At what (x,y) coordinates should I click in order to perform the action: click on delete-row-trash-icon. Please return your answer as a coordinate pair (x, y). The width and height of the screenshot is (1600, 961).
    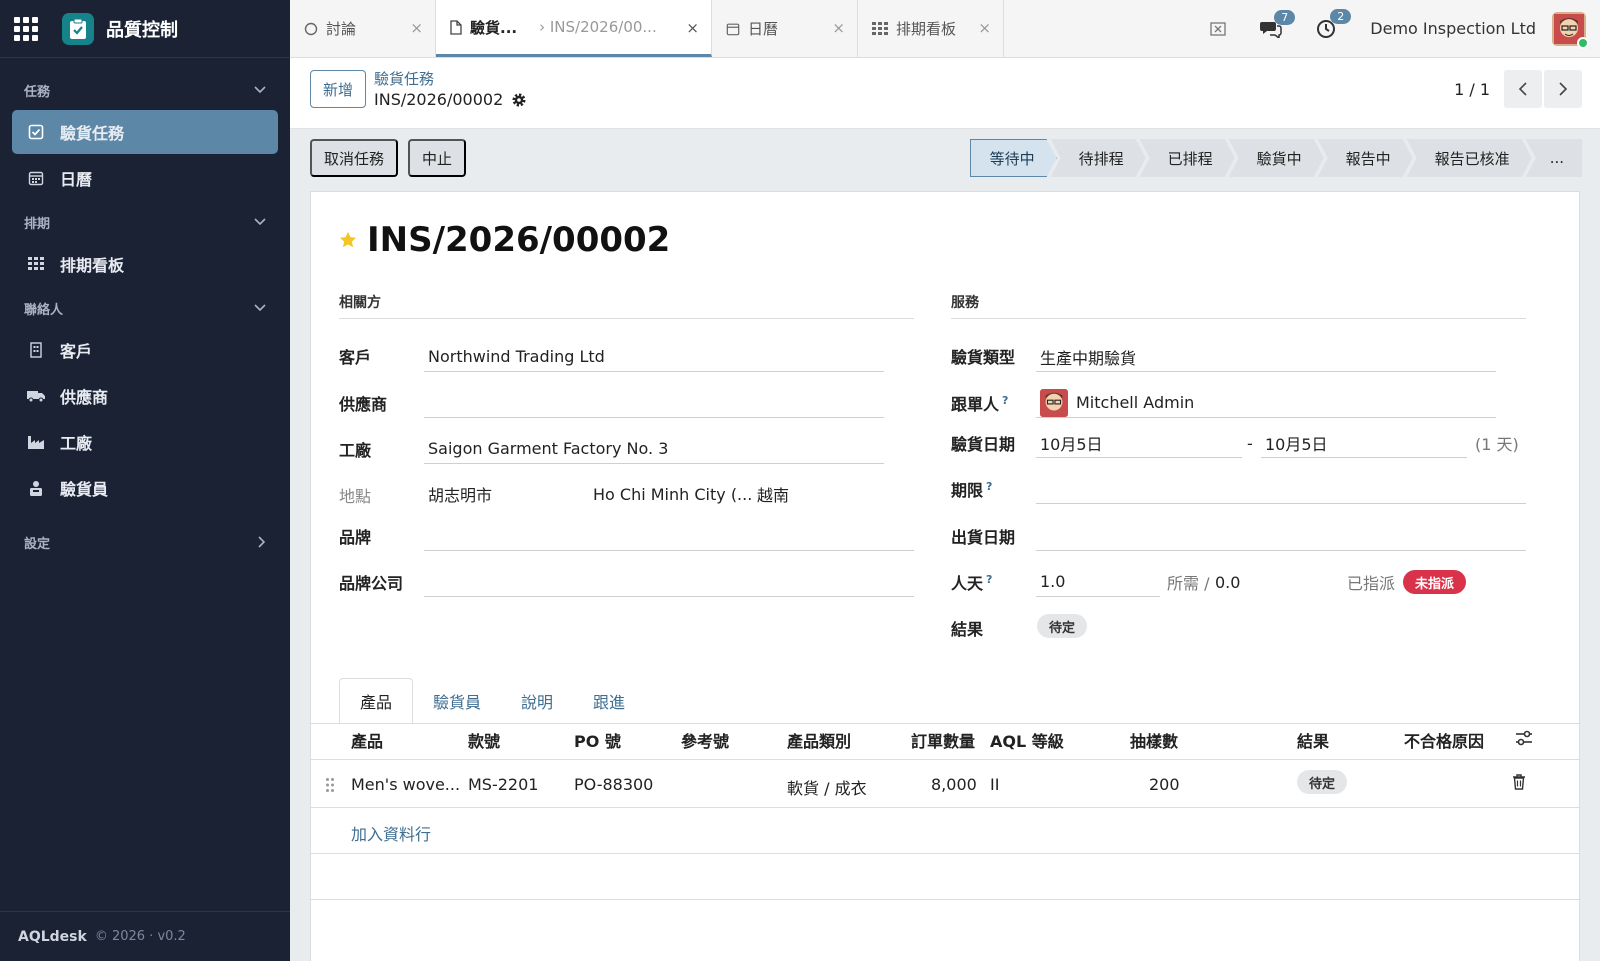
    Looking at the image, I should click on (1519, 782).